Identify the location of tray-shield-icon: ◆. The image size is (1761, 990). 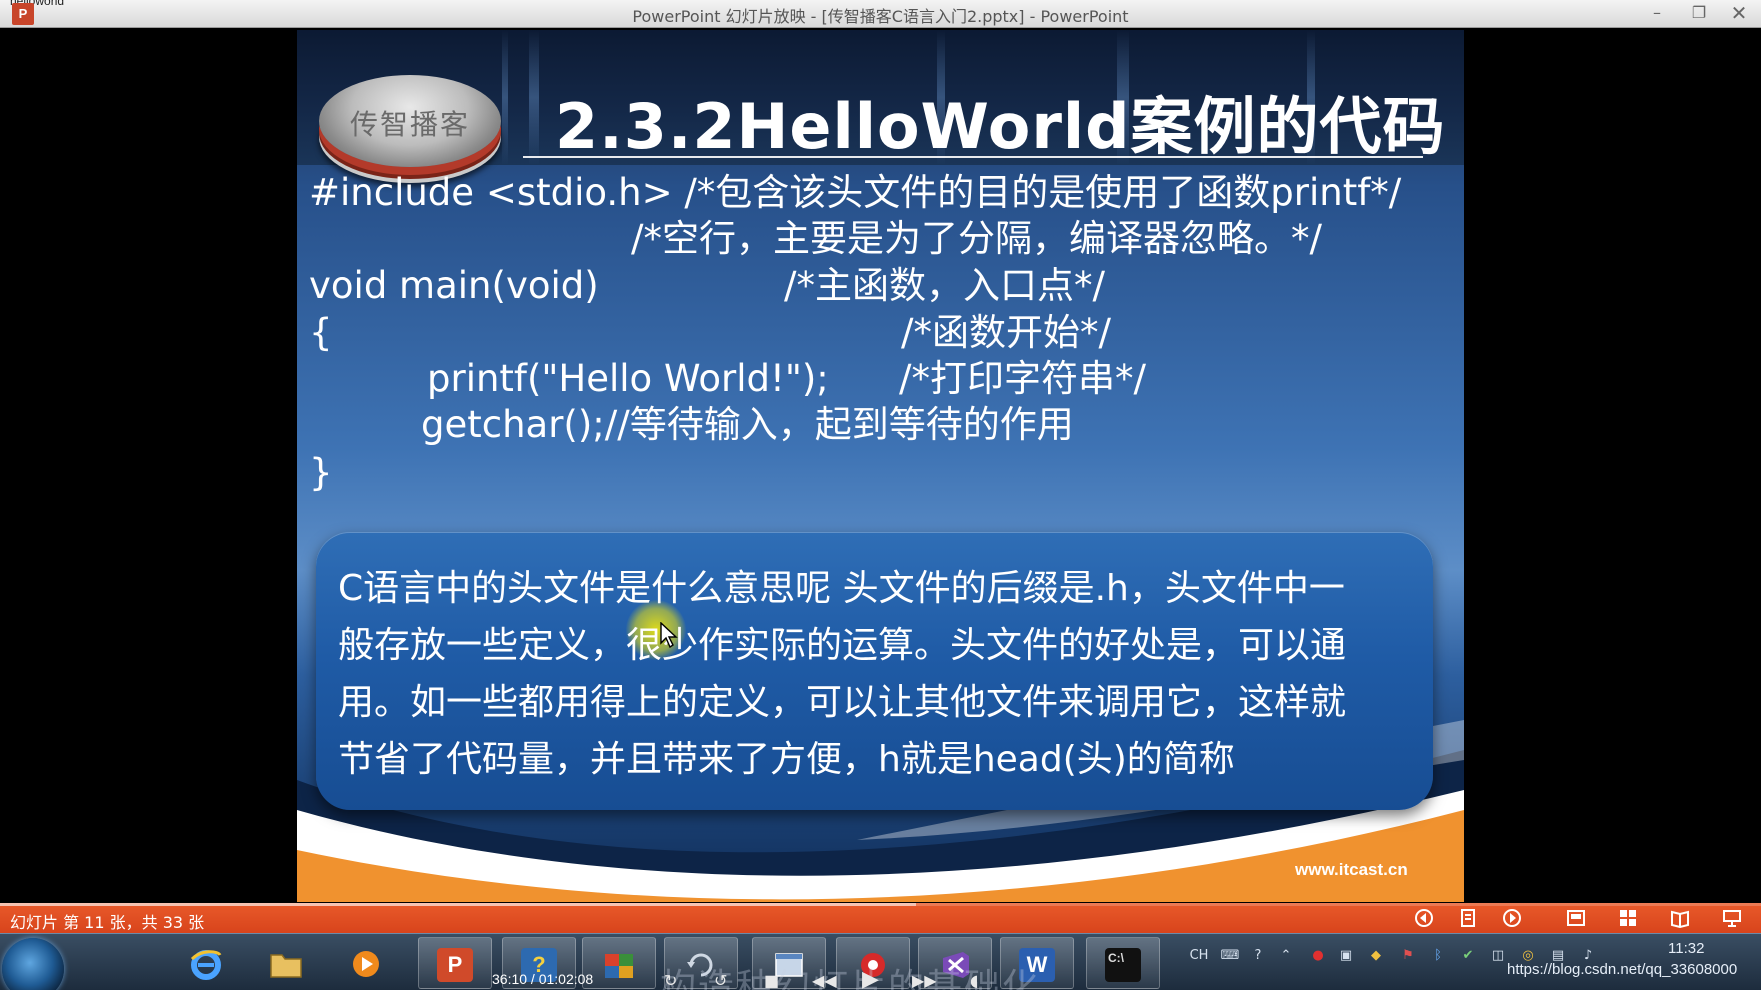
(1376, 956).